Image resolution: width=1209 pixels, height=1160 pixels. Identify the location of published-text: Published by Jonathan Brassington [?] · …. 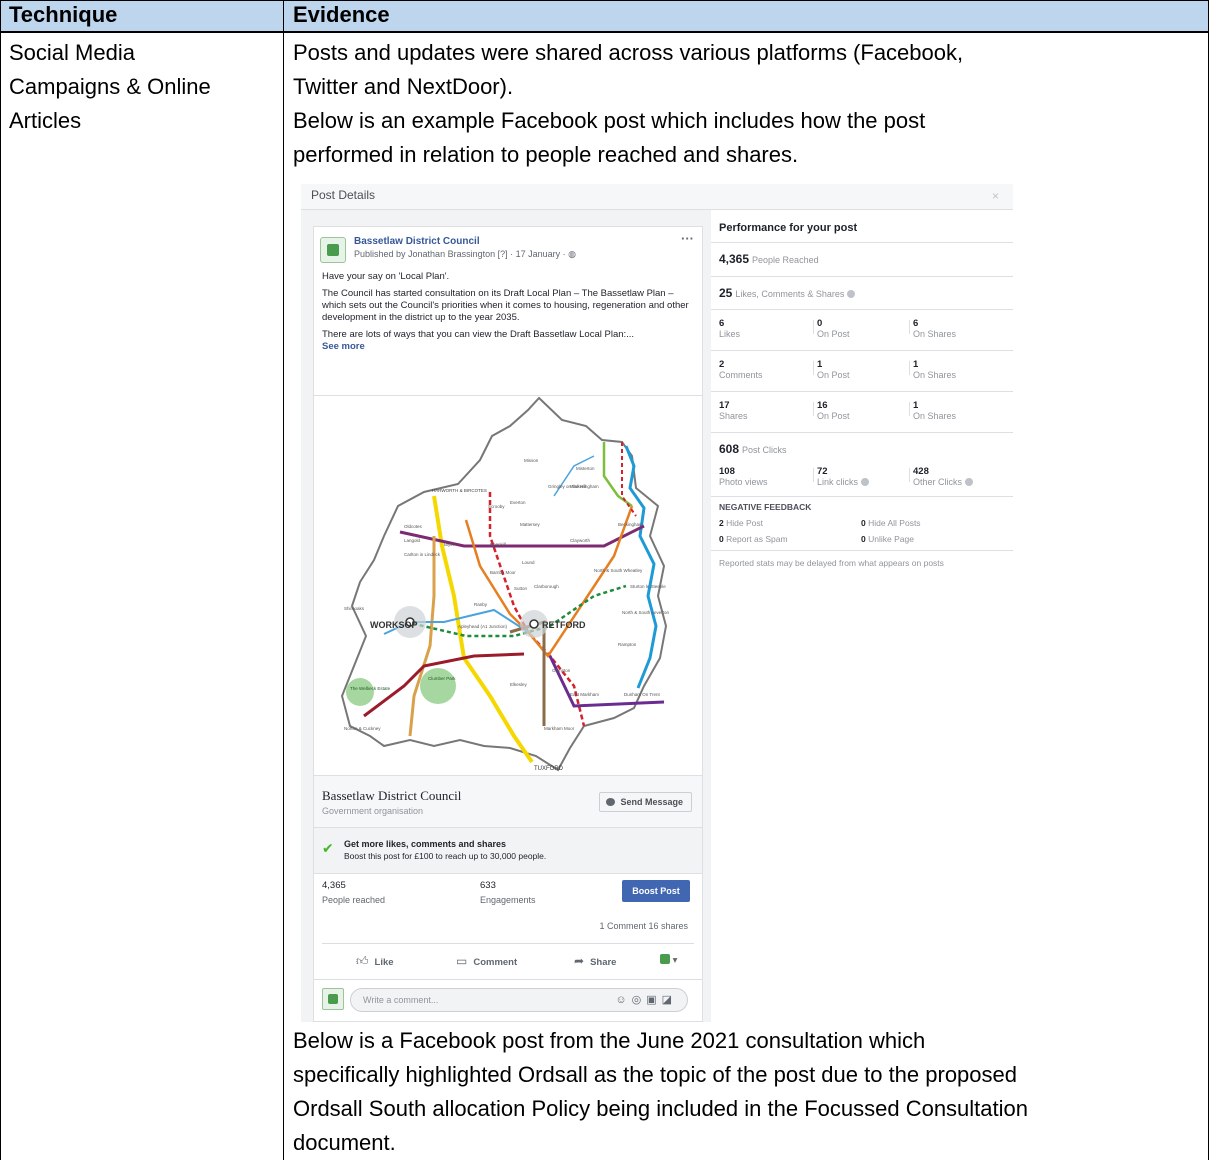
(461, 254).